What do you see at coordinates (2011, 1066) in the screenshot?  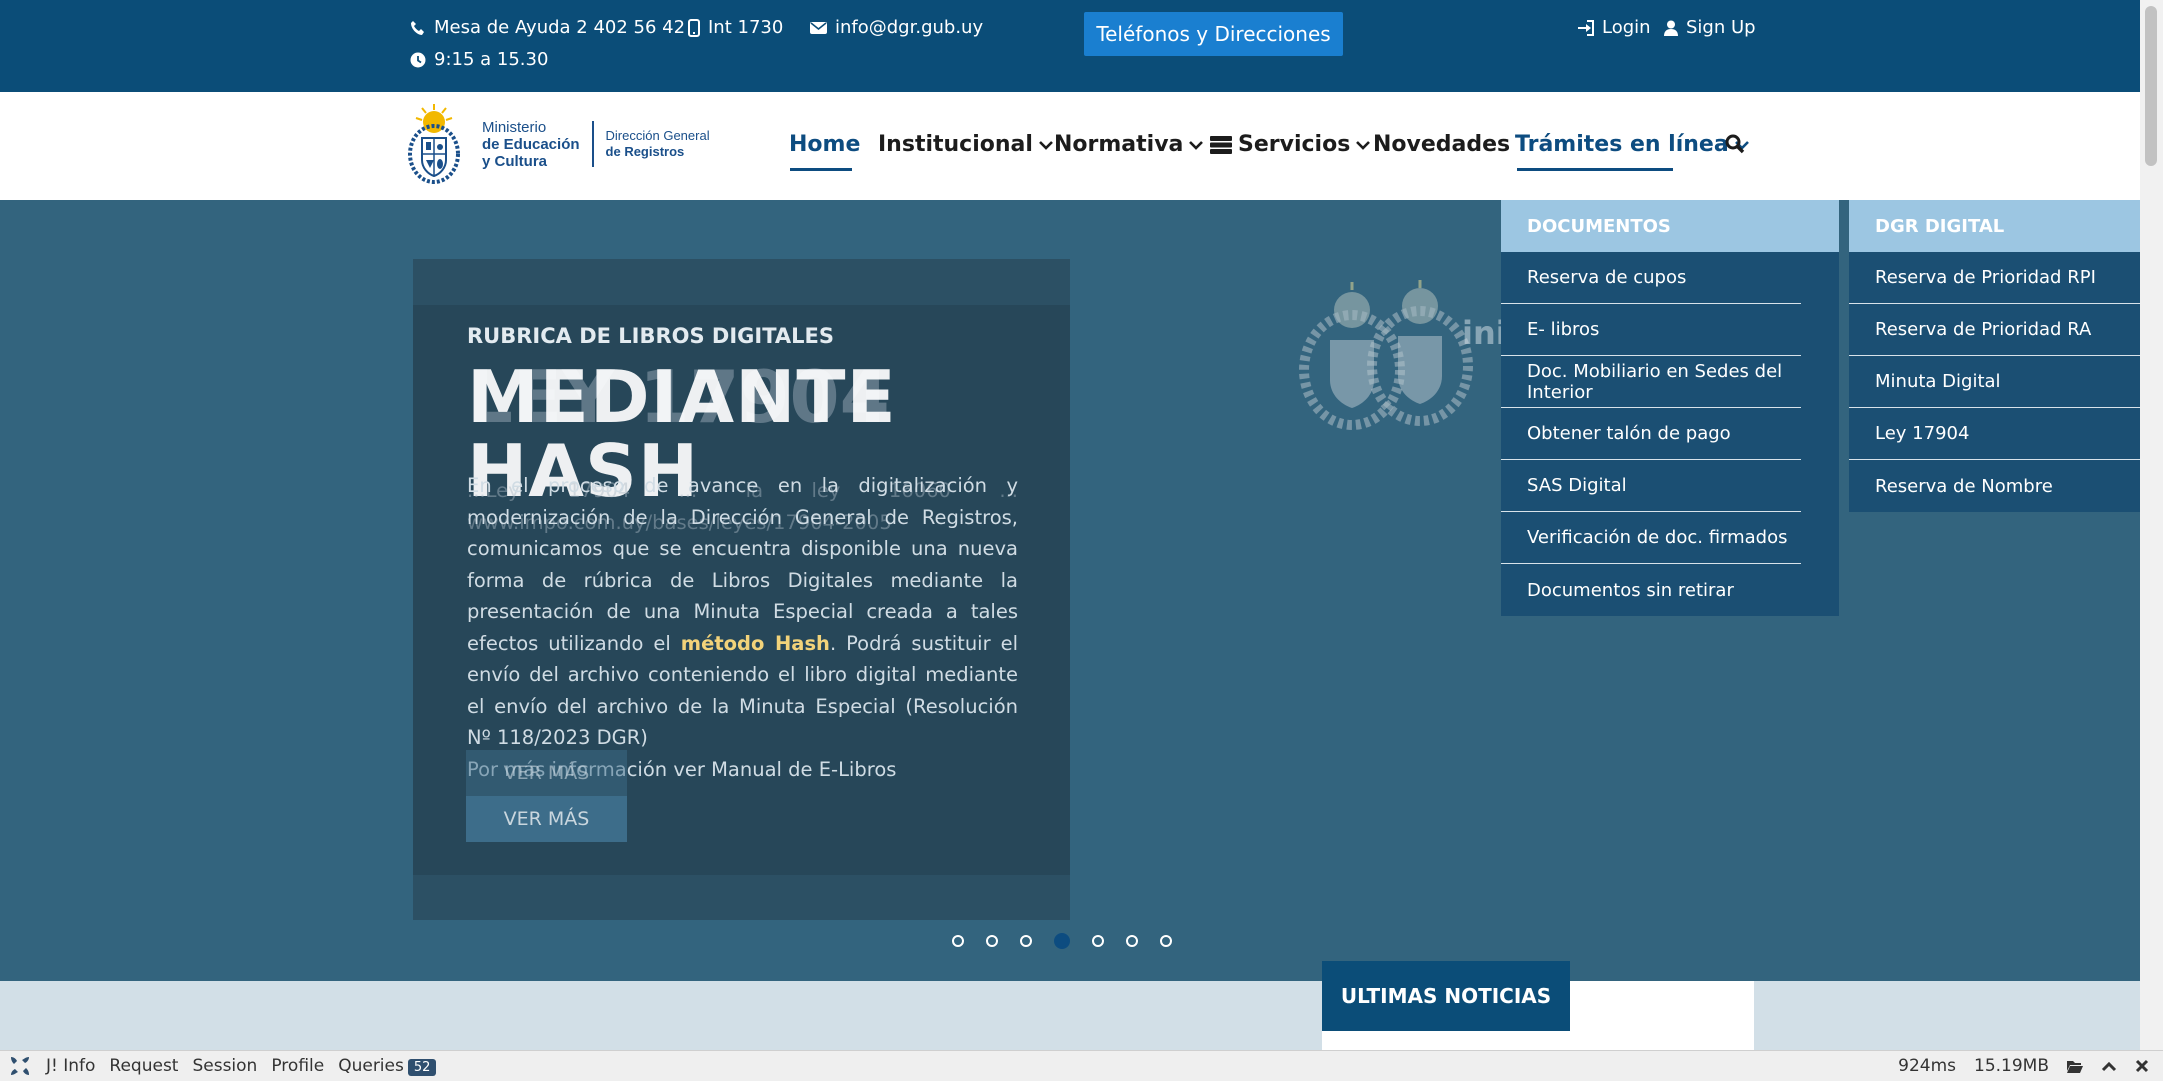 I see `debug-memory: 15.19MB` at bounding box center [2011, 1066].